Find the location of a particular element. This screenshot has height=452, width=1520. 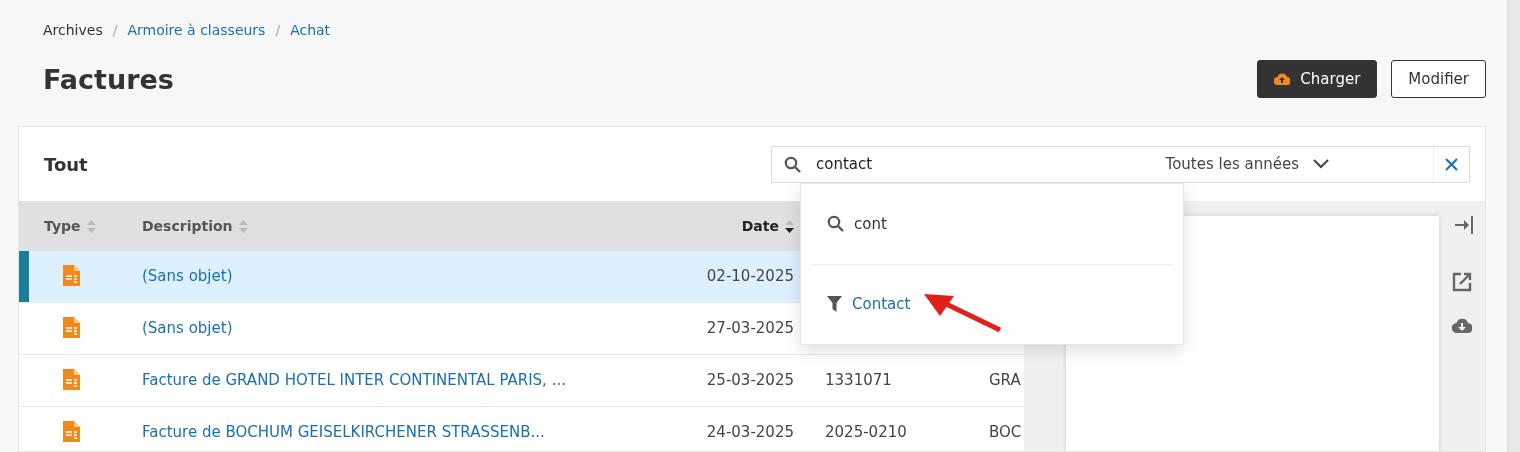

breadcrumb-text: Archives is located at coordinates (73, 30).